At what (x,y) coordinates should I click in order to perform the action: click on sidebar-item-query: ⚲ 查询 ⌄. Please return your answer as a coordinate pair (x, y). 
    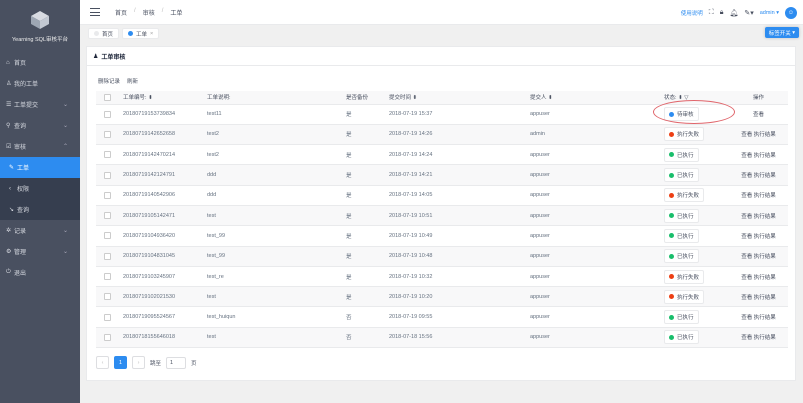
    Looking at the image, I should click on (40, 125).